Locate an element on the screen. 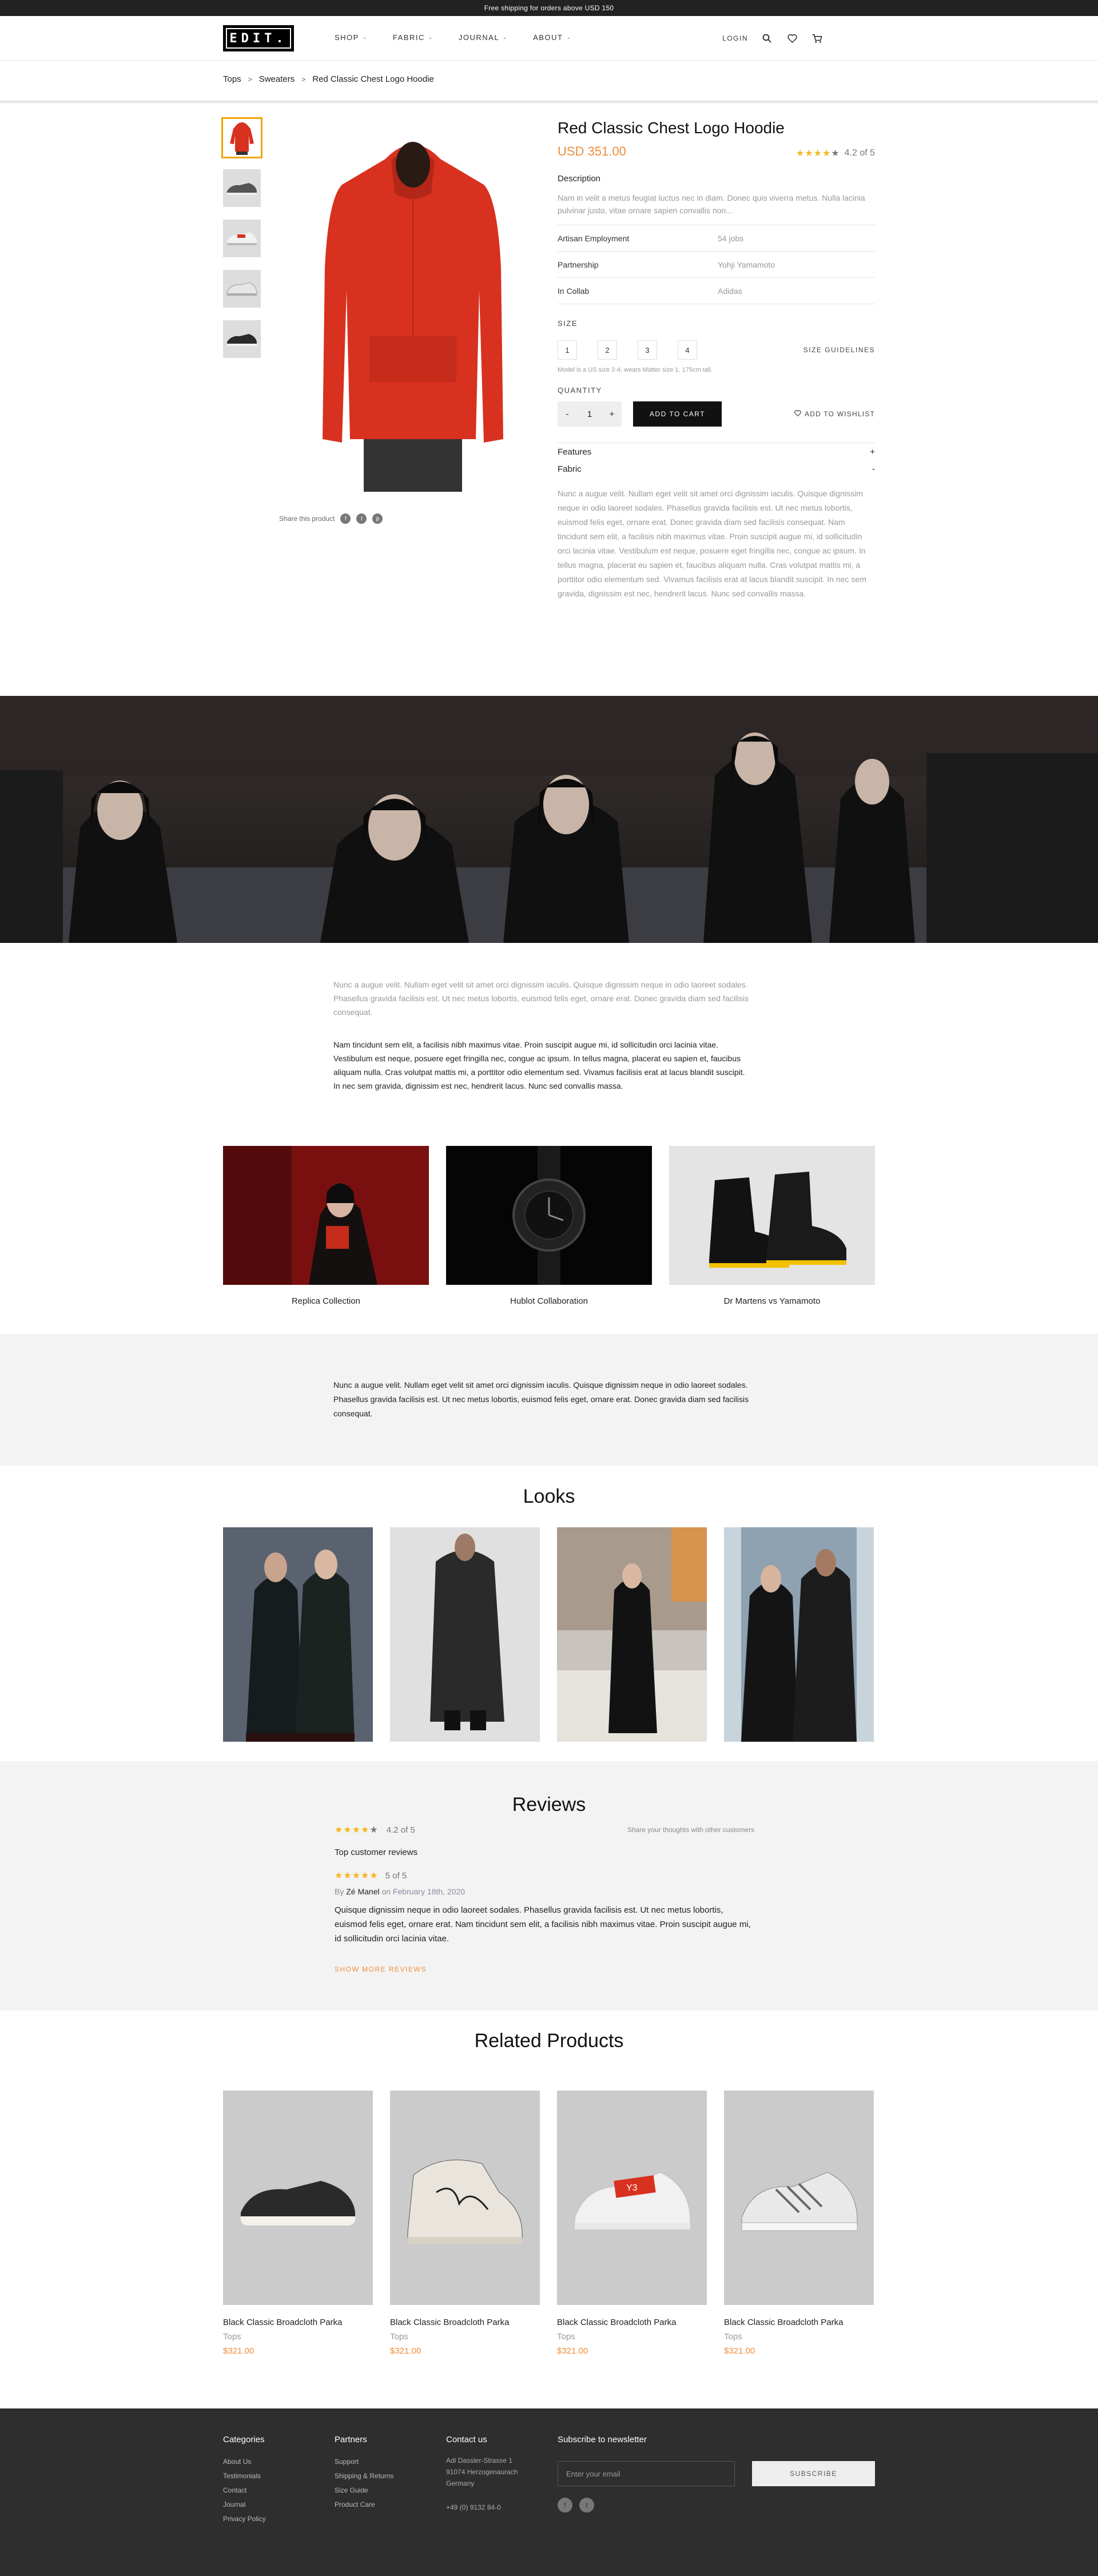  nav-fabric: FABRIC ⌄ is located at coordinates (413, 37).